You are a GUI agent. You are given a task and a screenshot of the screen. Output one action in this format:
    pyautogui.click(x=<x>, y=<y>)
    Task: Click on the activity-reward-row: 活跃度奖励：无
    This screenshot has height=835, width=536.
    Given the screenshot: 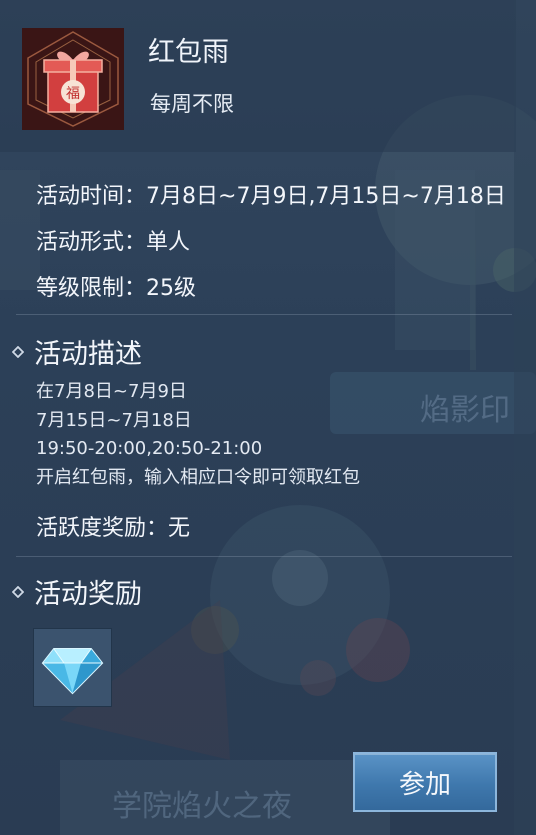 What is the action you would take?
    pyautogui.click(x=113, y=526)
    